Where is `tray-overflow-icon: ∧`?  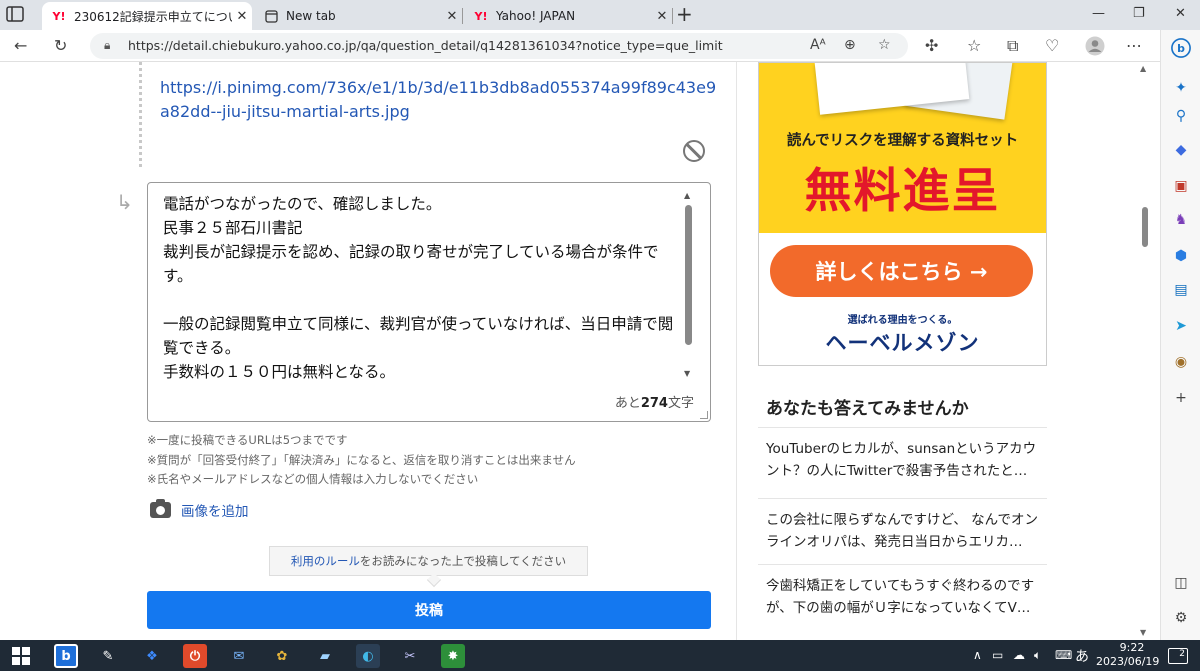
tray-overflow-icon: ∧ is located at coordinates (977, 655).